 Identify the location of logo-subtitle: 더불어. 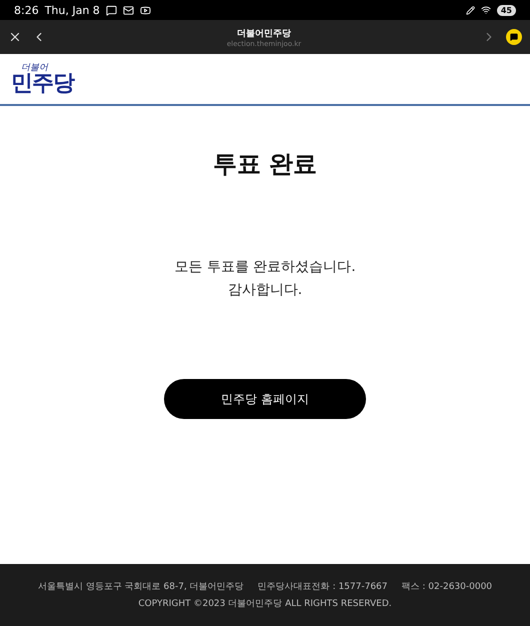
(34, 68).